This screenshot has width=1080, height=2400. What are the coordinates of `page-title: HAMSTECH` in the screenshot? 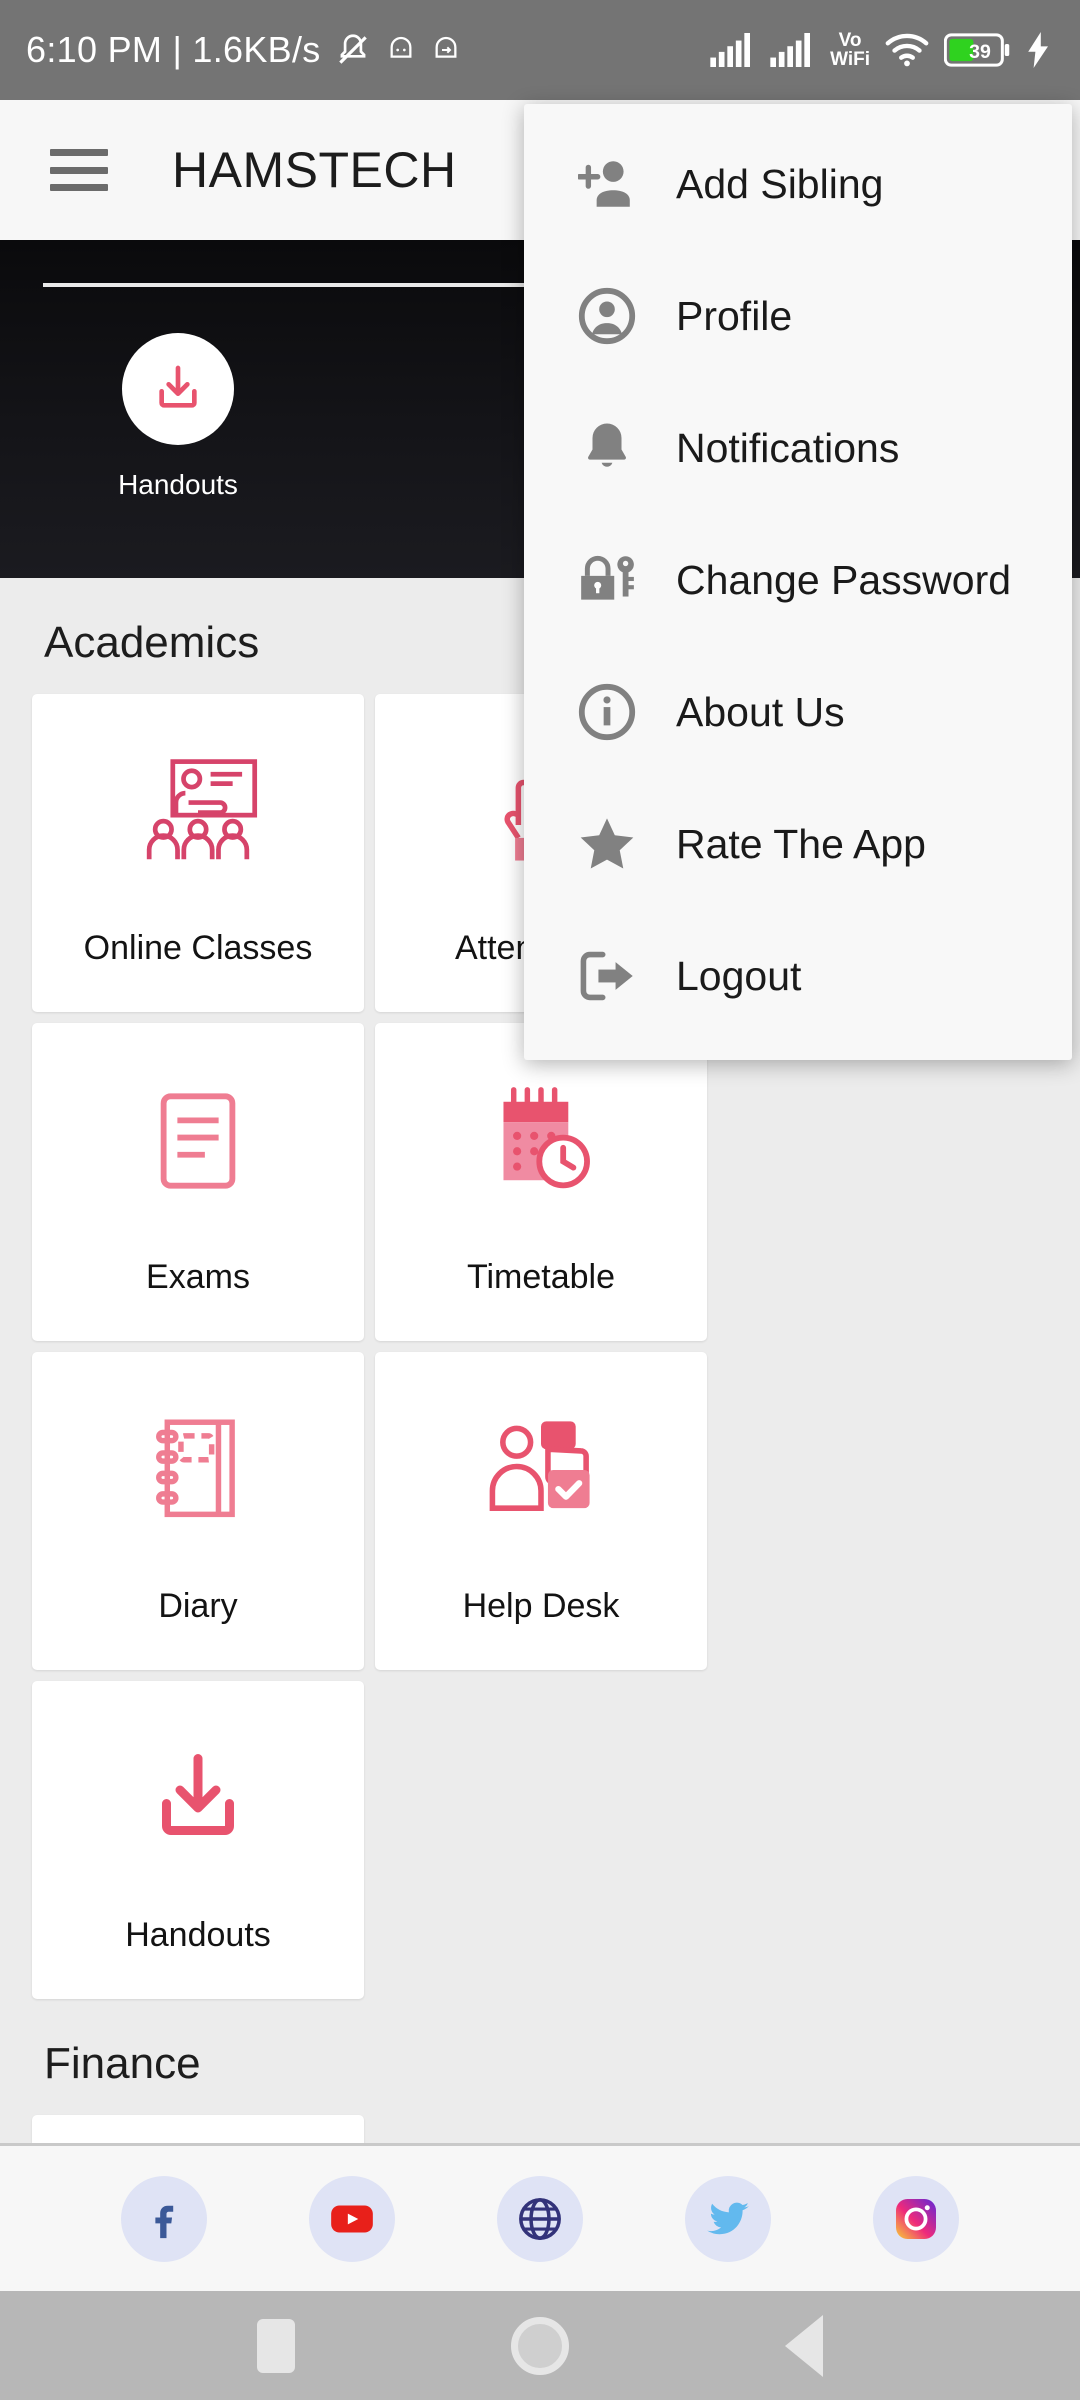 It's located at (314, 170).